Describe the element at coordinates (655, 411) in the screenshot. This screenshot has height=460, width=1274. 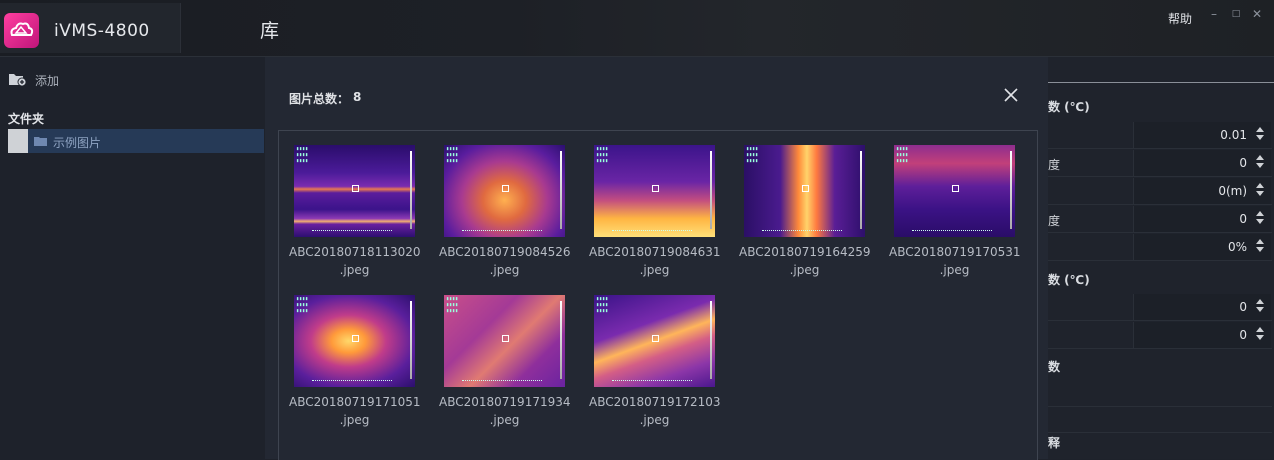
I see `image-filename: ABC20180719172103 .jpeg` at that location.